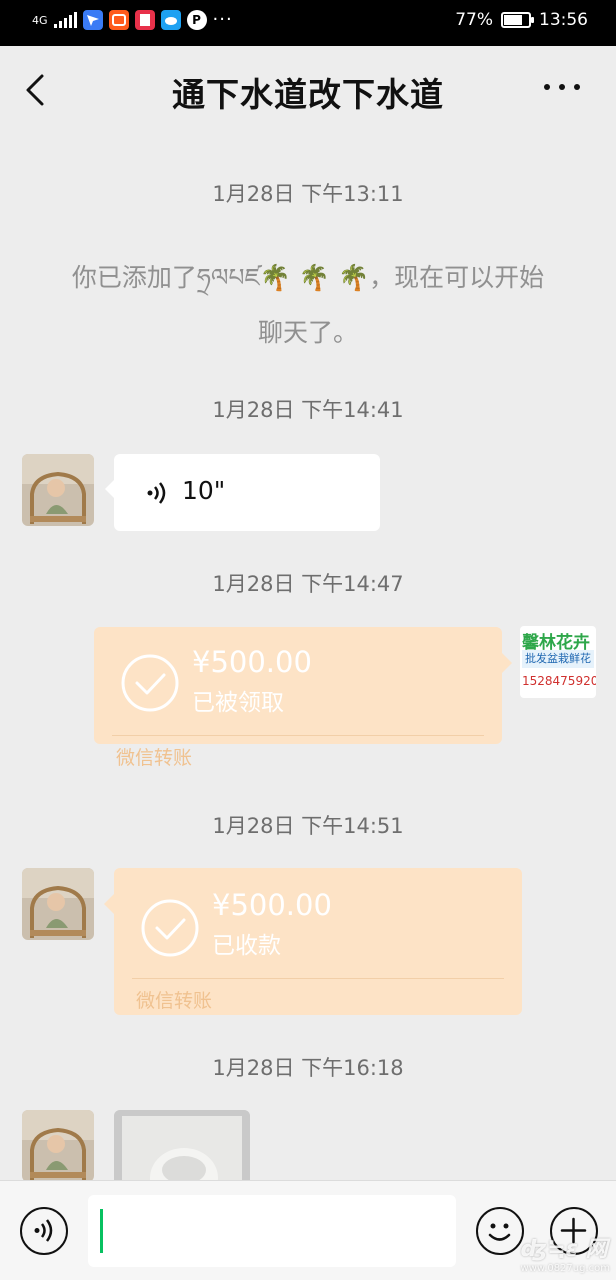 The image size is (616, 1280). I want to click on watermark-text: ʤ≒ɛ 网, so click(564, 1249).